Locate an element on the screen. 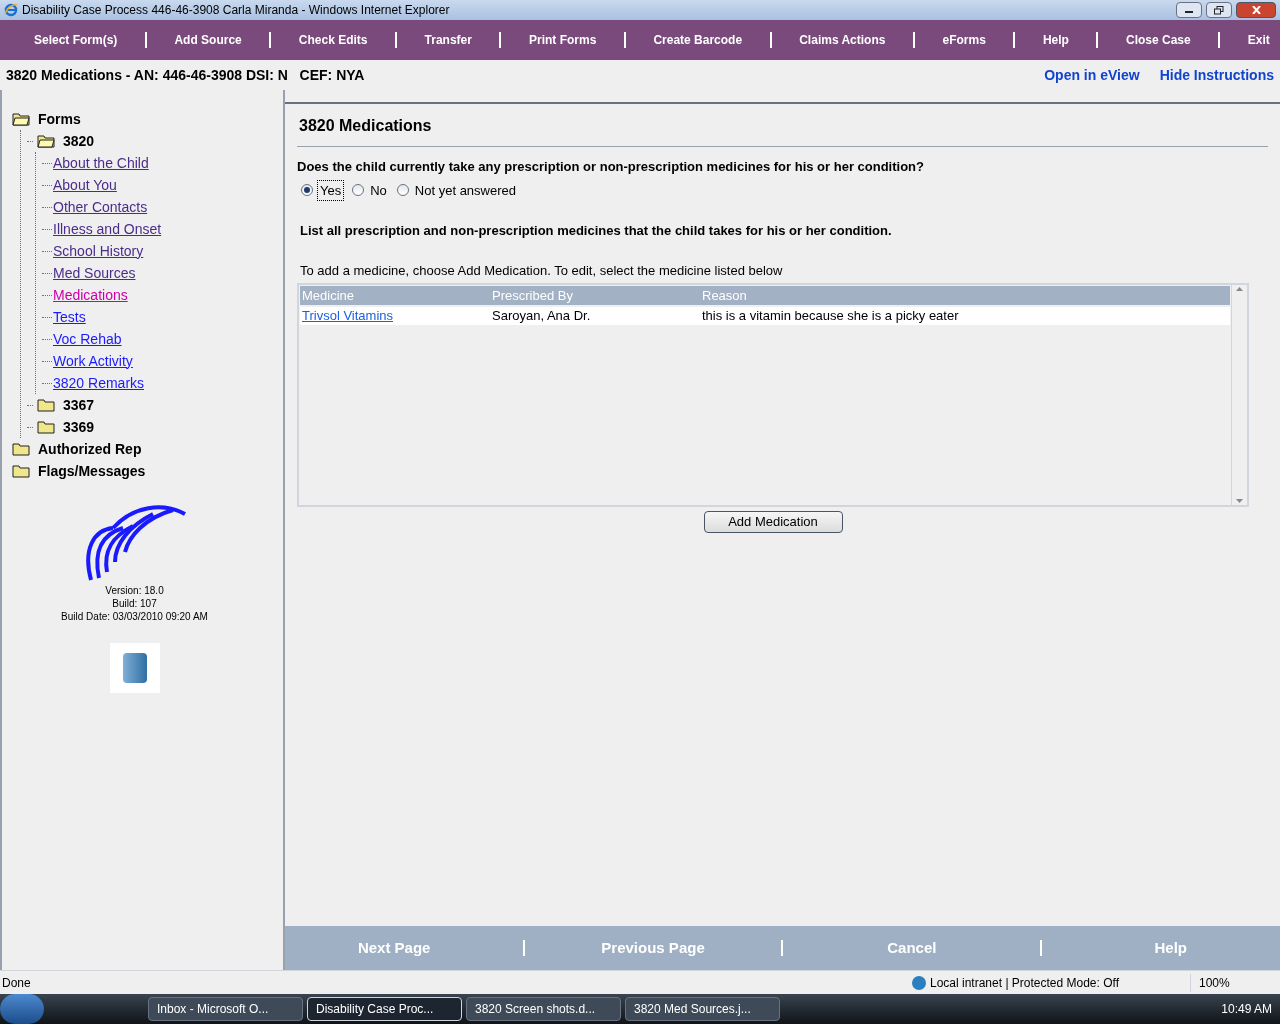 The image size is (1280, 1024). folder-label: 3369 is located at coordinates (79, 427).